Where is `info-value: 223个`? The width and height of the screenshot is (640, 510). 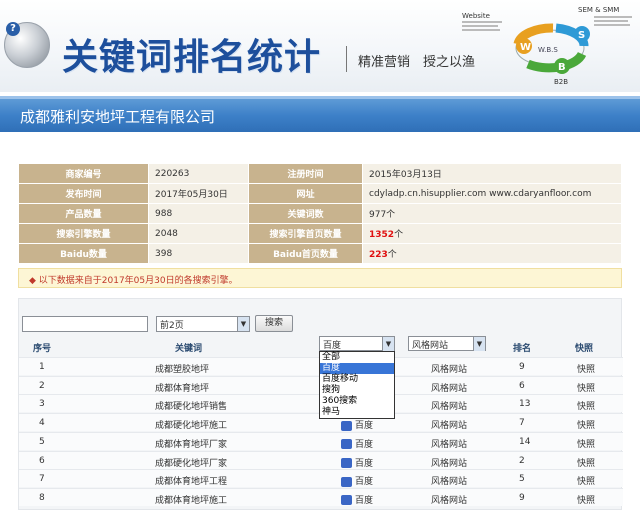 info-value: 223个 is located at coordinates (492, 253).